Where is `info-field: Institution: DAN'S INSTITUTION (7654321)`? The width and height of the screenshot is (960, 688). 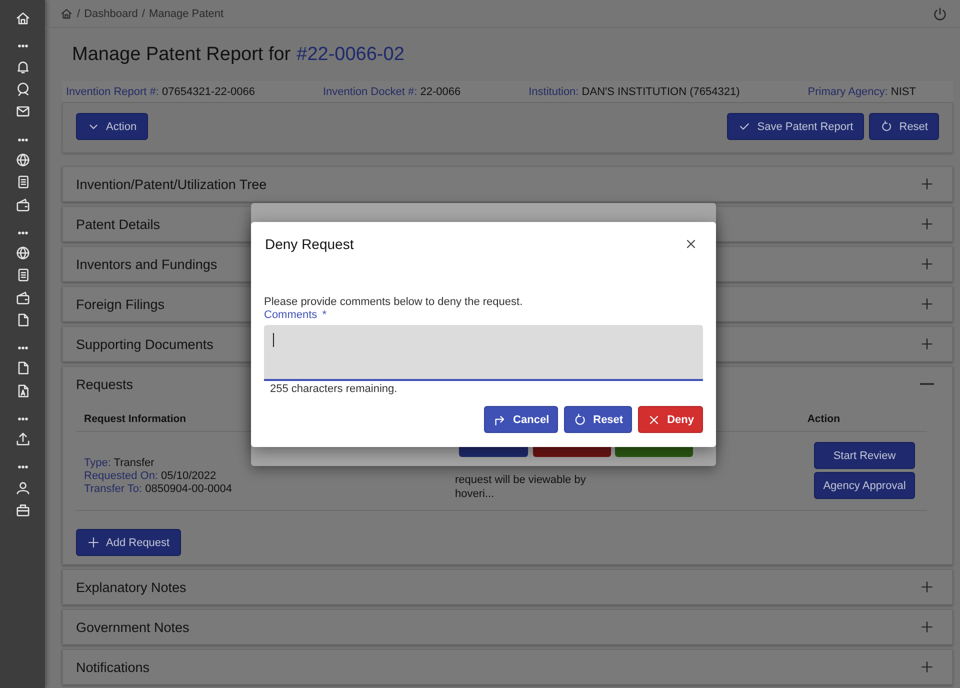
info-field: Institution: DAN'S INSTITUTION (7654321) is located at coordinates (634, 92).